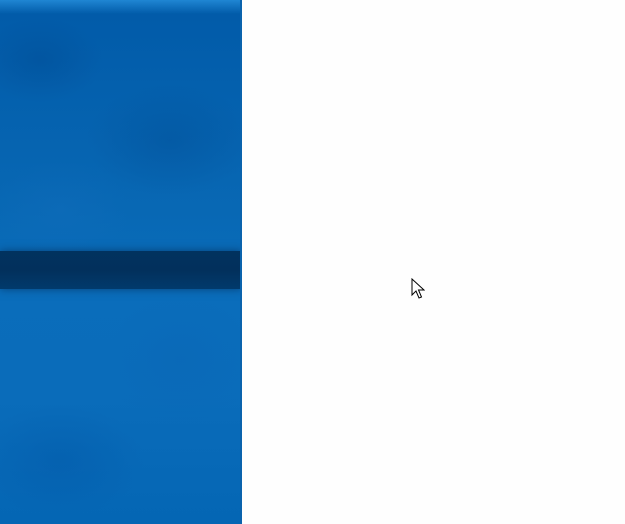  What do you see at coordinates (418, 288) in the screenshot?
I see `arrow-pointer-icon` at bounding box center [418, 288].